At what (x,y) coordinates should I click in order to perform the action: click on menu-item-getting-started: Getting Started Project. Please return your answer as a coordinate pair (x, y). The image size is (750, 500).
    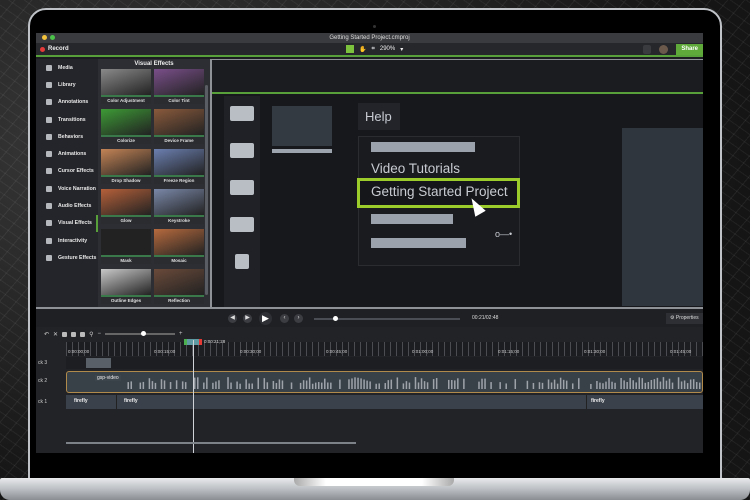
    Looking at the image, I should click on (439, 191).